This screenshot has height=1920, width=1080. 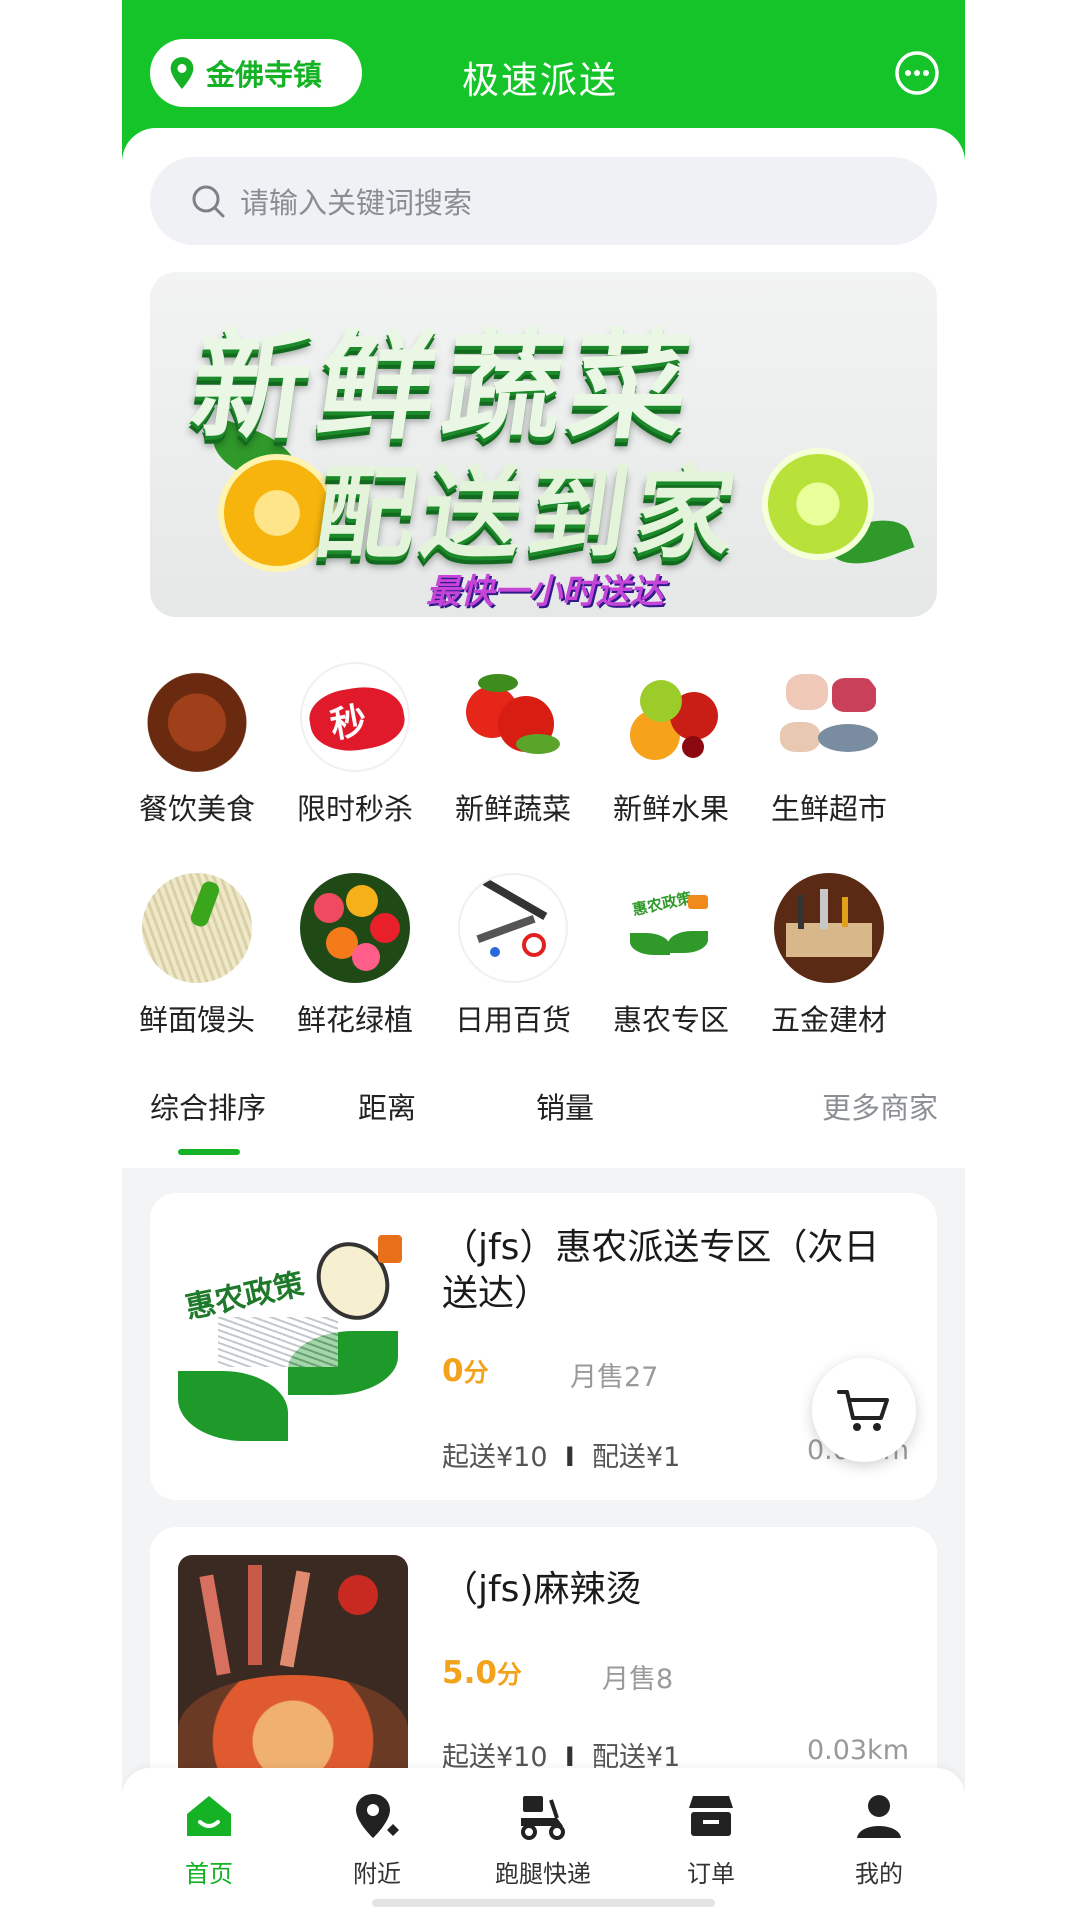 What do you see at coordinates (857, 1750) in the screenshot?
I see `shop-distance: 0.03km` at bounding box center [857, 1750].